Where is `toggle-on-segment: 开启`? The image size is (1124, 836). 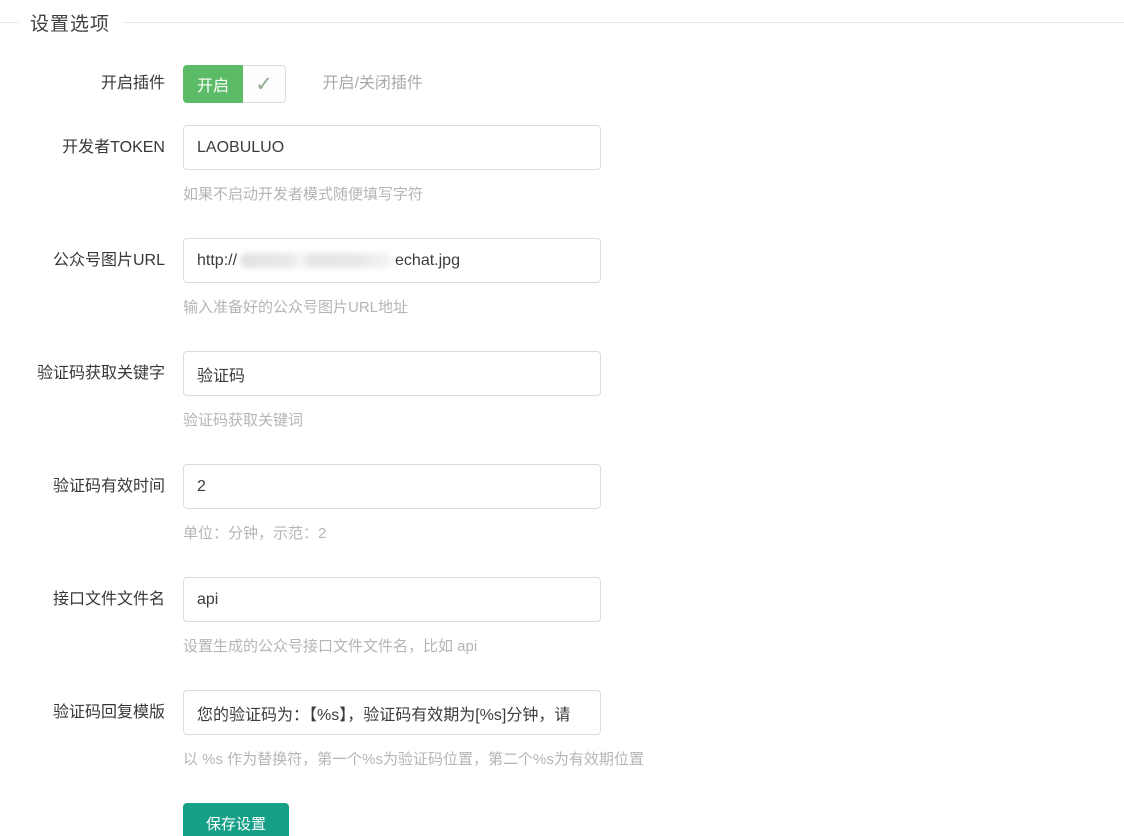 toggle-on-segment: 开启 is located at coordinates (213, 84).